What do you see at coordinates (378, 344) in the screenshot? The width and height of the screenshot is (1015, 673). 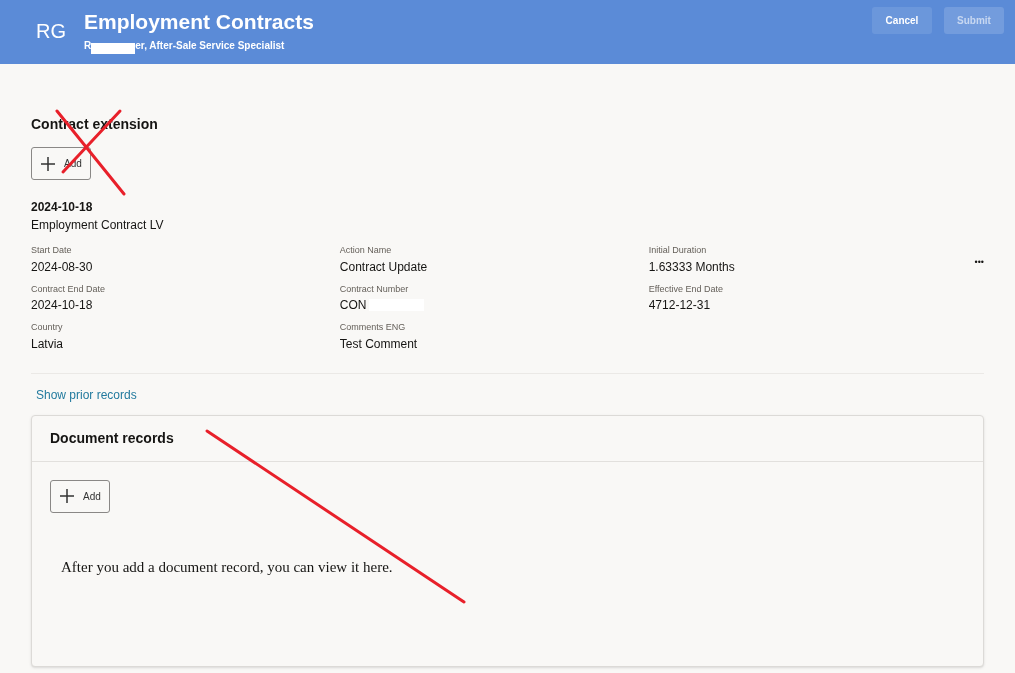 I see `field-value: Test Comment` at bounding box center [378, 344].